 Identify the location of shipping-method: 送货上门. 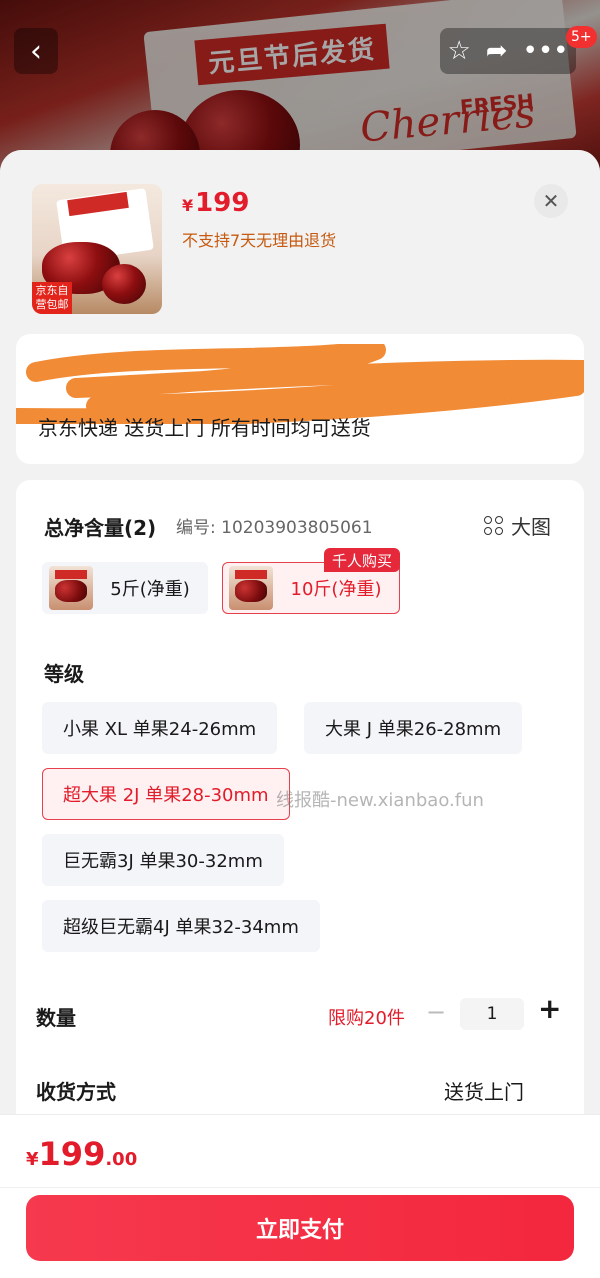
(484, 1090).